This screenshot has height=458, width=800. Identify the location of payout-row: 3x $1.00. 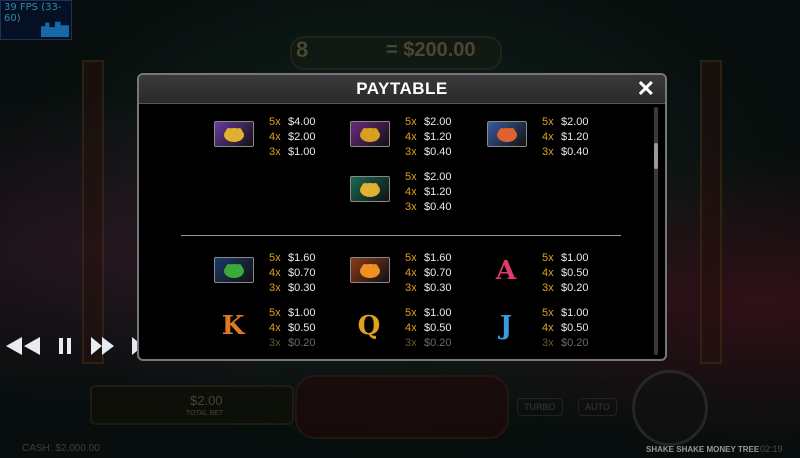
(292, 152).